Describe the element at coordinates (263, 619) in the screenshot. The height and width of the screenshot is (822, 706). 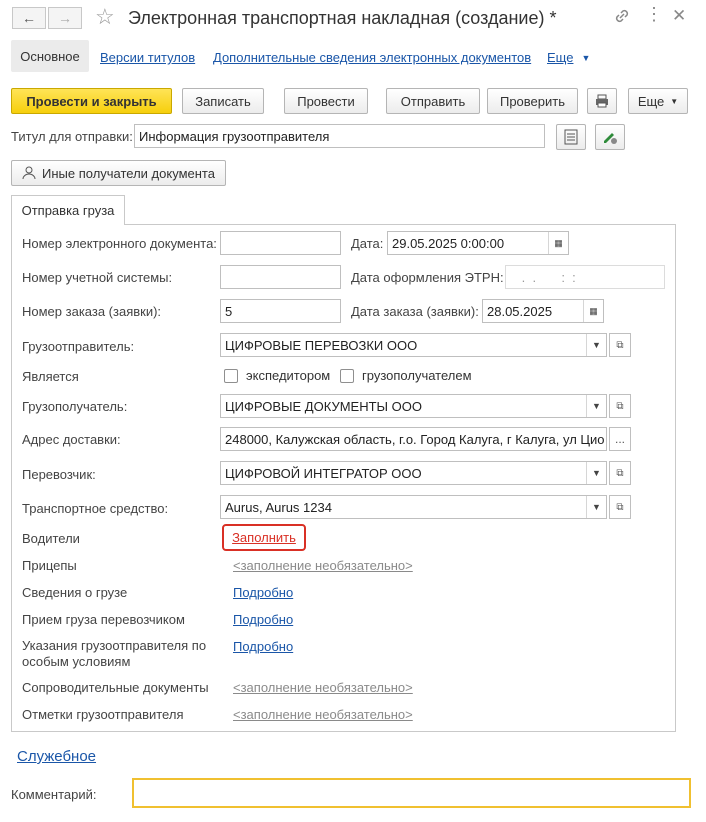
I see `acceptance-link: Подробно` at that location.